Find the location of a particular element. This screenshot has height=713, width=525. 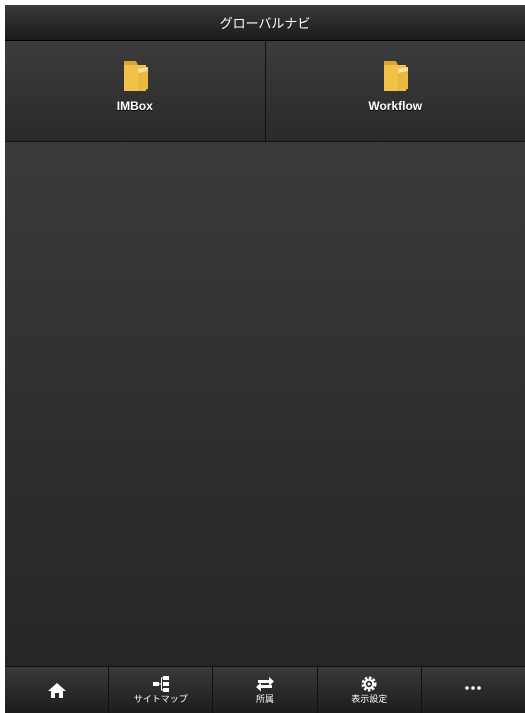

nav-item-workflow: Workflow is located at coordinates (394, 91).